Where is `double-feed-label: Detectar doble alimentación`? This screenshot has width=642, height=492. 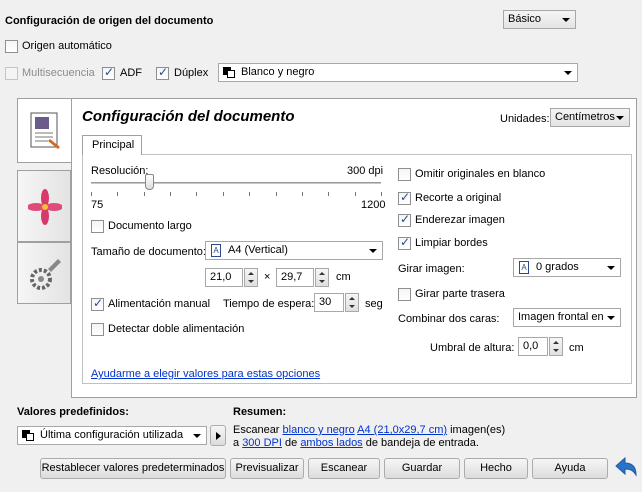
double-feed-label: Detectar doble alimentación is located at coordinates (176, 329).